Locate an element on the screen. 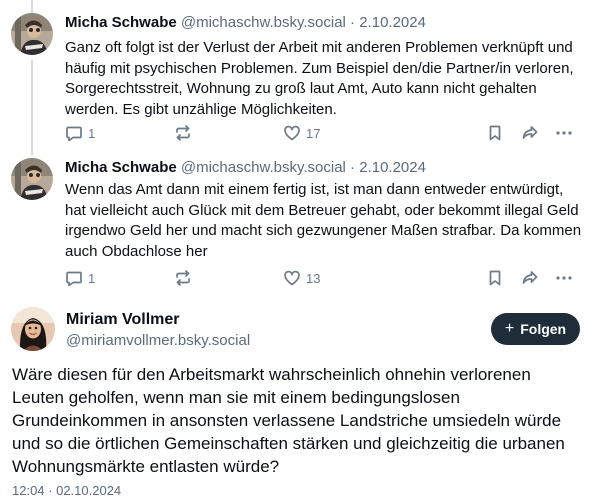 The width and height of the screenshot is (597, 499). like-count: 17 is located at coordinates (313, 133).